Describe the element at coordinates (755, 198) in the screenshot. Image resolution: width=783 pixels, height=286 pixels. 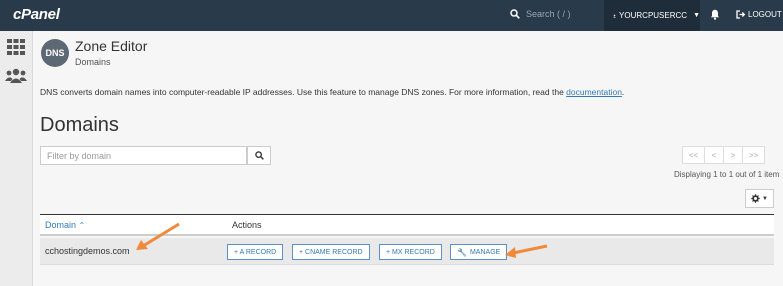
I see `gear-icon` at that location.